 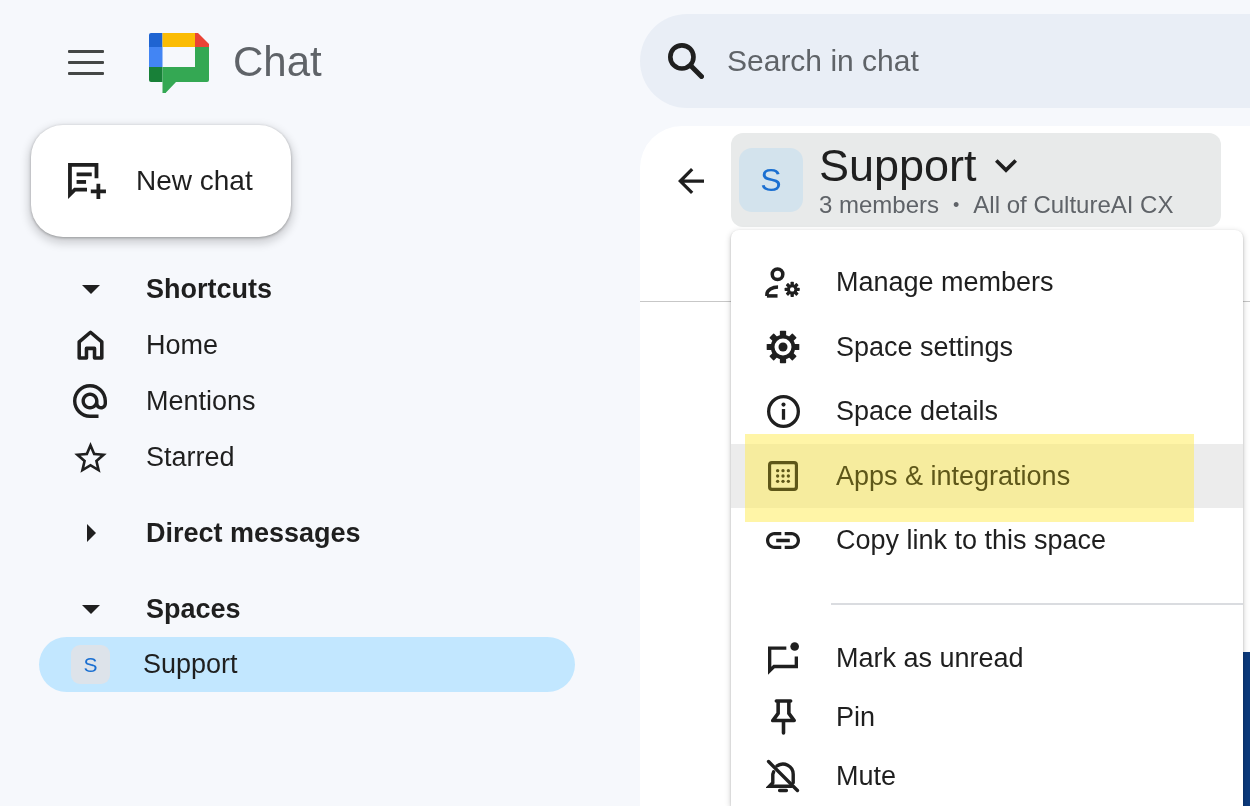 What do you see at coordinates (783, 346) in the screenshot?
I see `settings-icon` at bounding box center [783, 346].